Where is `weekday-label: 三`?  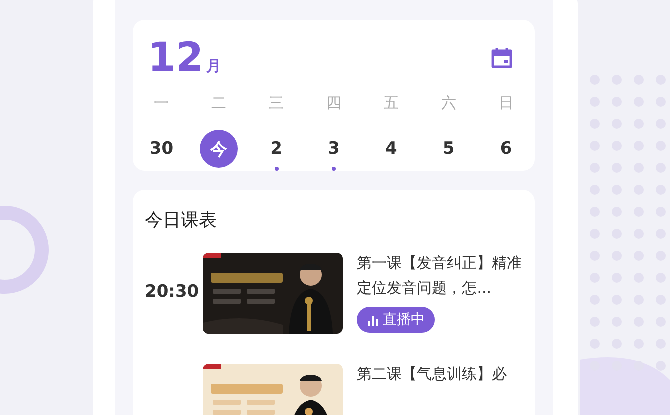
weekday-label: 三 is located at coordinates (276, 104).